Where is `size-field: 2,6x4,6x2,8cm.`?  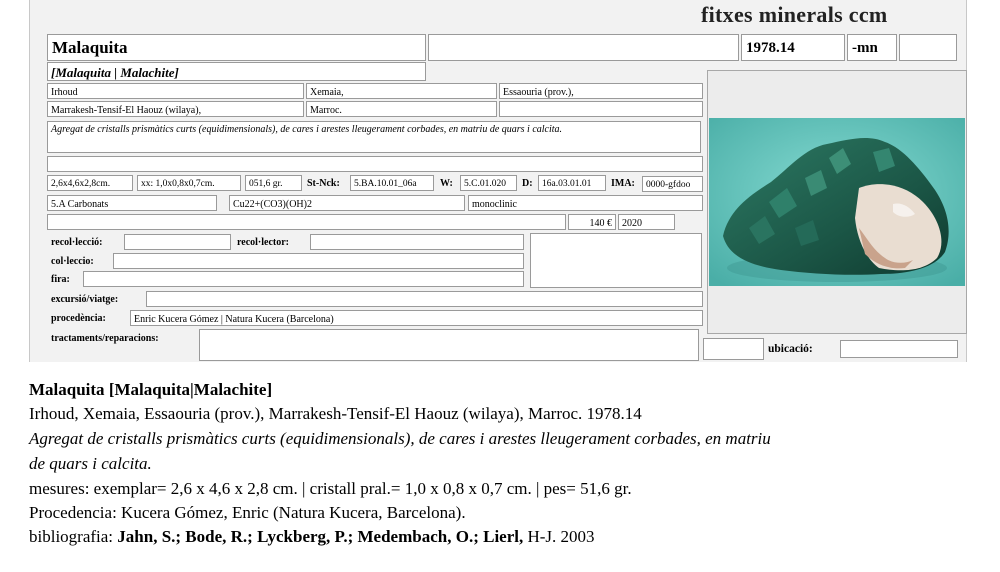
size-field: 2,6x4,6x2,8cm. is located at coordinates (90, 183).